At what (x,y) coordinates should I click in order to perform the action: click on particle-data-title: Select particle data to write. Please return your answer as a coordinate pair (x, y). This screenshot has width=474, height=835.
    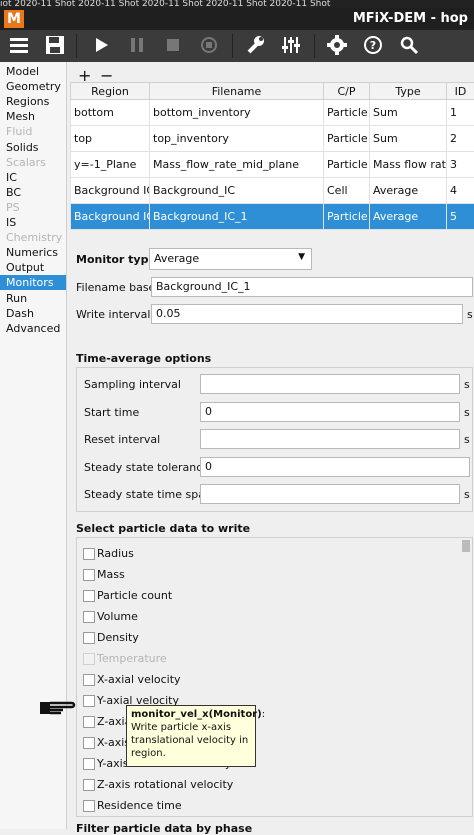
    Looking at the image, I should click on (163, 528).